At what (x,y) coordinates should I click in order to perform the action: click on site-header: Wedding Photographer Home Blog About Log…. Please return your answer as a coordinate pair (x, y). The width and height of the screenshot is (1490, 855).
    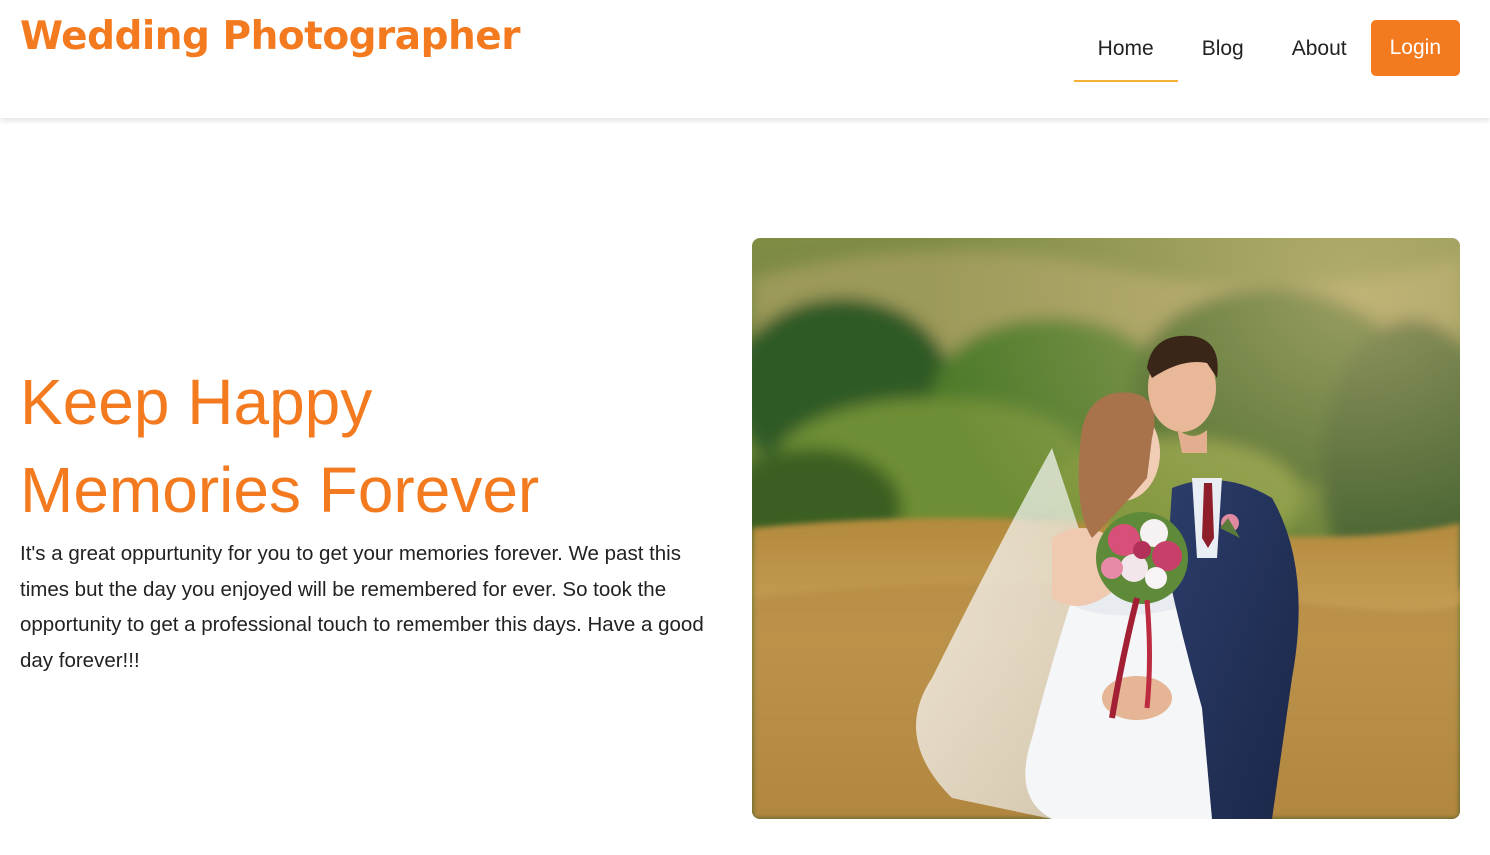
    Looking at the image, I should click on (745, 59).